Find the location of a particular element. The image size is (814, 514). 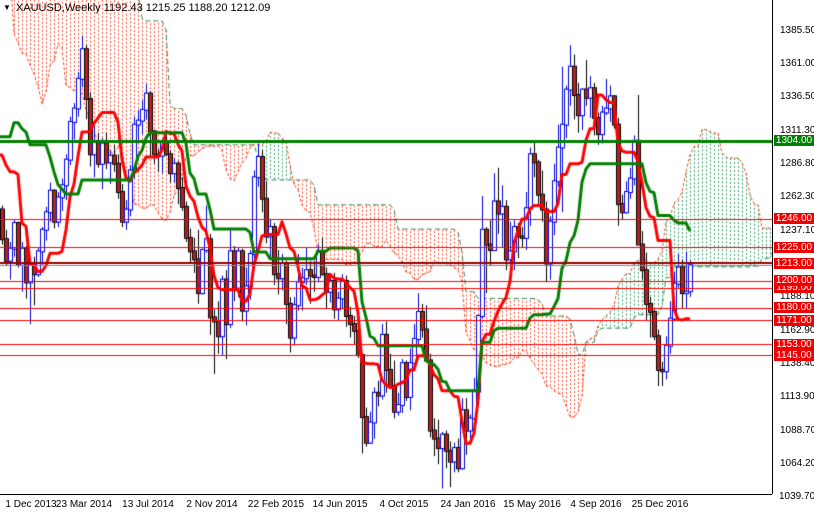

price-level-badge: 1145.00 is located at coordinates (794, 355).